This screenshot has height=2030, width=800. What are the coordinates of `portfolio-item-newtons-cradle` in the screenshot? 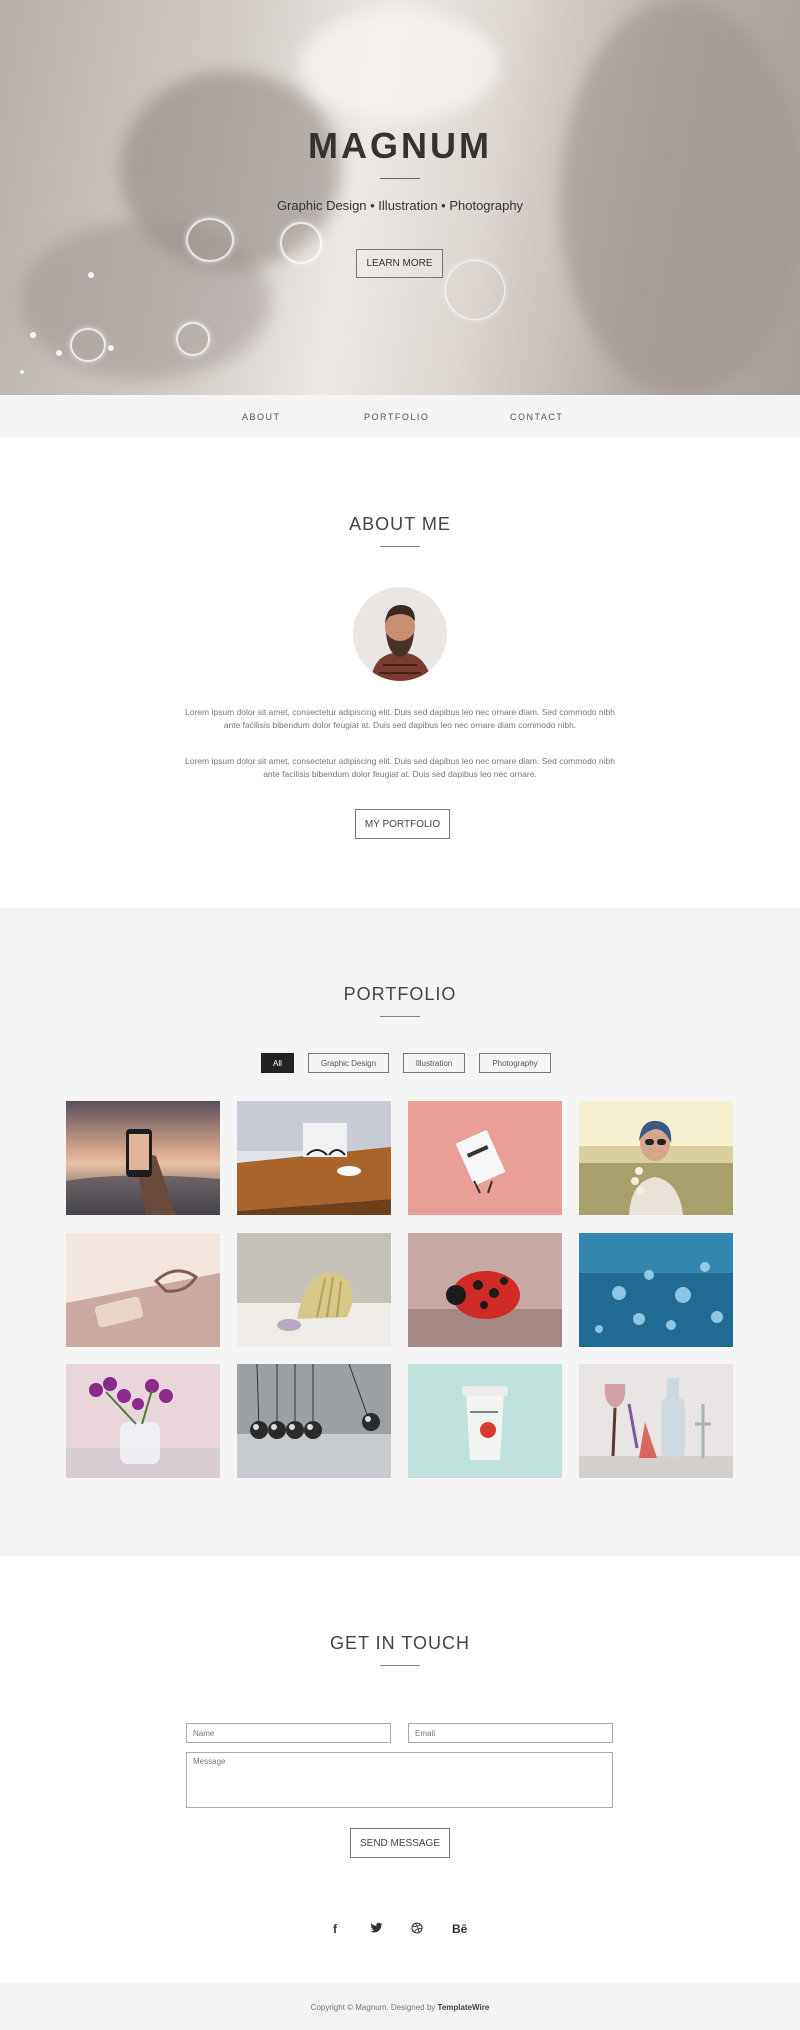 It's located at (314, 1421).